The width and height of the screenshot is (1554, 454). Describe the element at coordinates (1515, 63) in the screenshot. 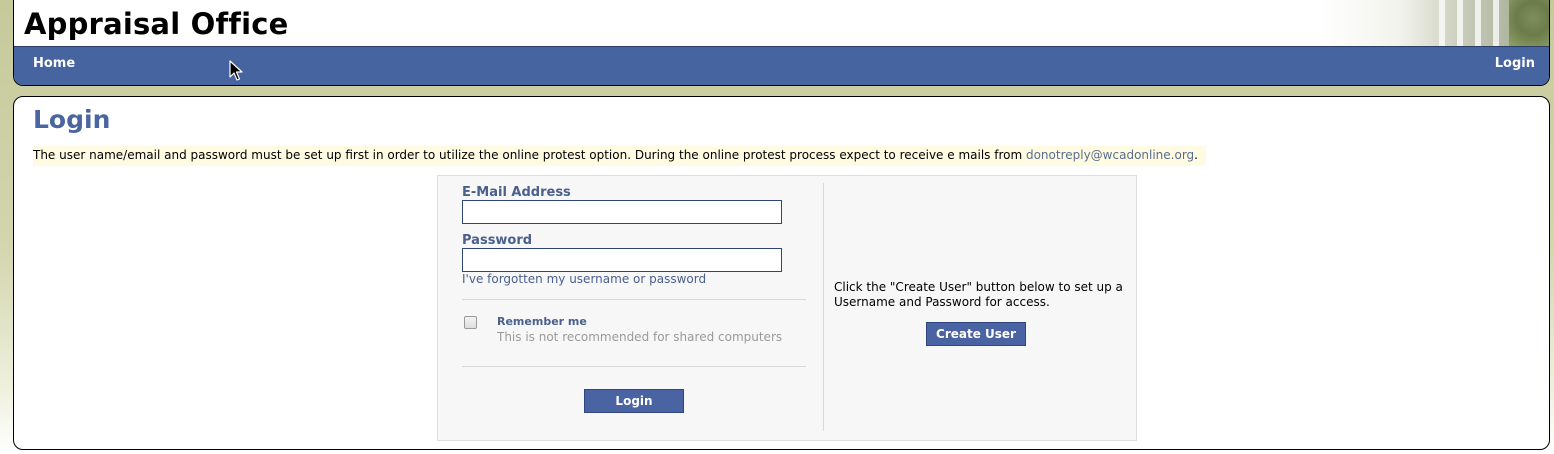

I see `nav-login-link: Login` at that location.